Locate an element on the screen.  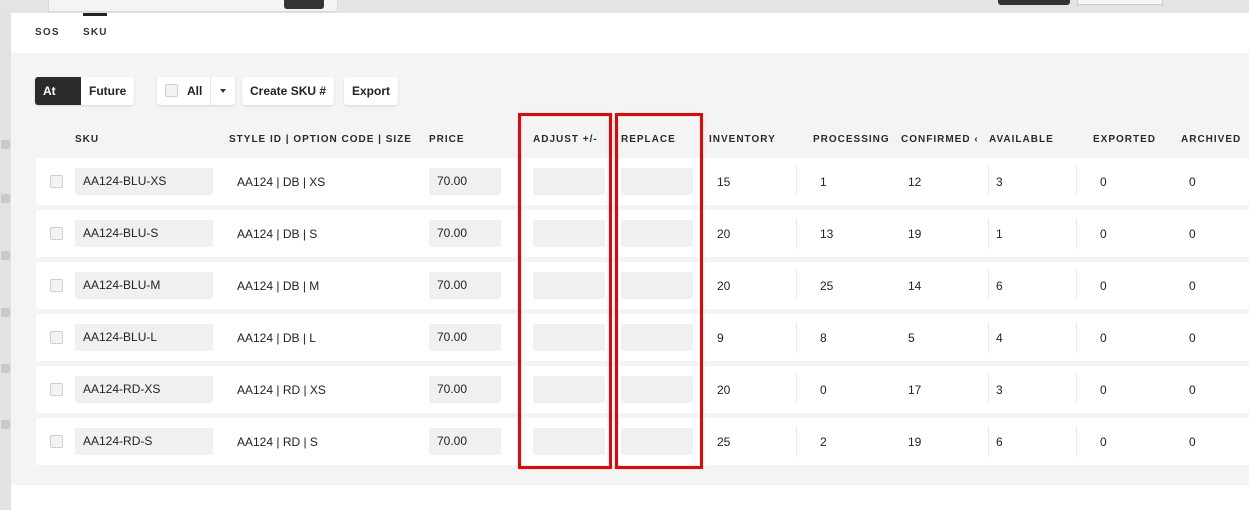
tab-sku: SKU is located at coordinates (95, 32).